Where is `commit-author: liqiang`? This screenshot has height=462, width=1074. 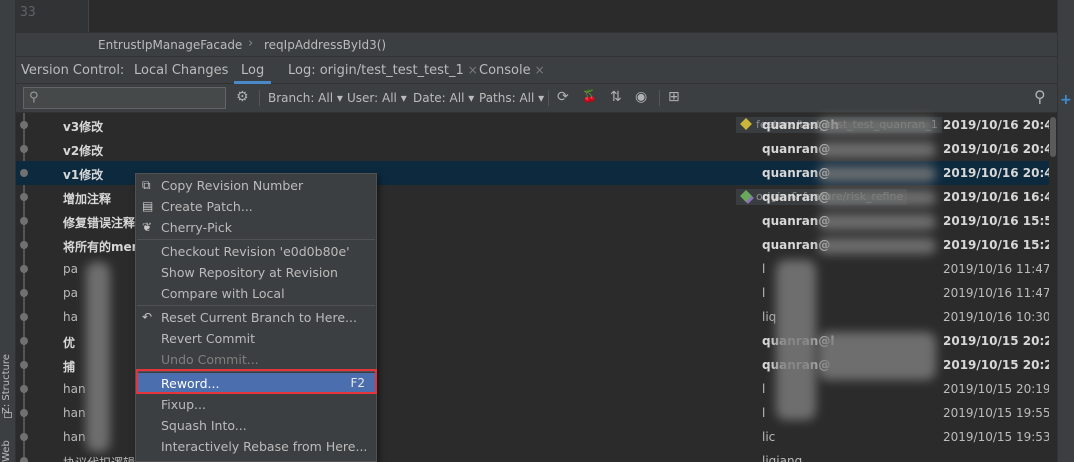 commit-author: liqiang is located at coordinates (782, 458).